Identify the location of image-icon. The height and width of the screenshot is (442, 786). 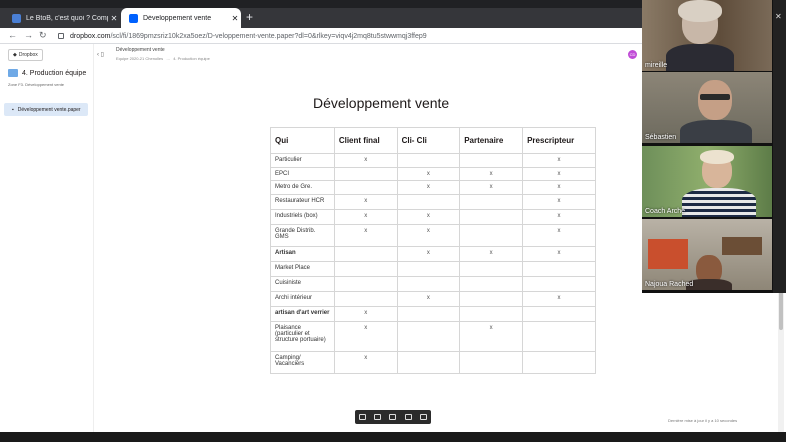
(363, 417).